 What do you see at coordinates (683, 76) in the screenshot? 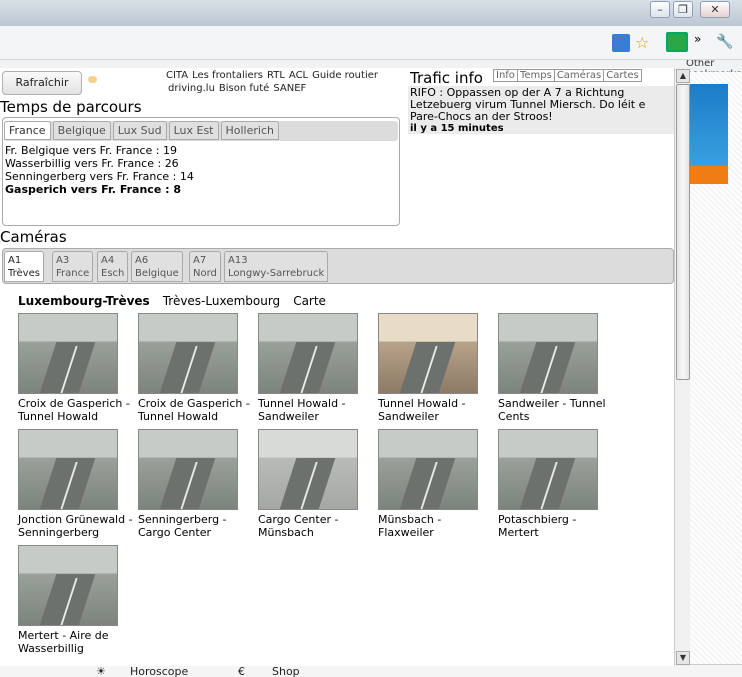
I see `scroll-up-icon: ▲` at bounding box center [683, 76].